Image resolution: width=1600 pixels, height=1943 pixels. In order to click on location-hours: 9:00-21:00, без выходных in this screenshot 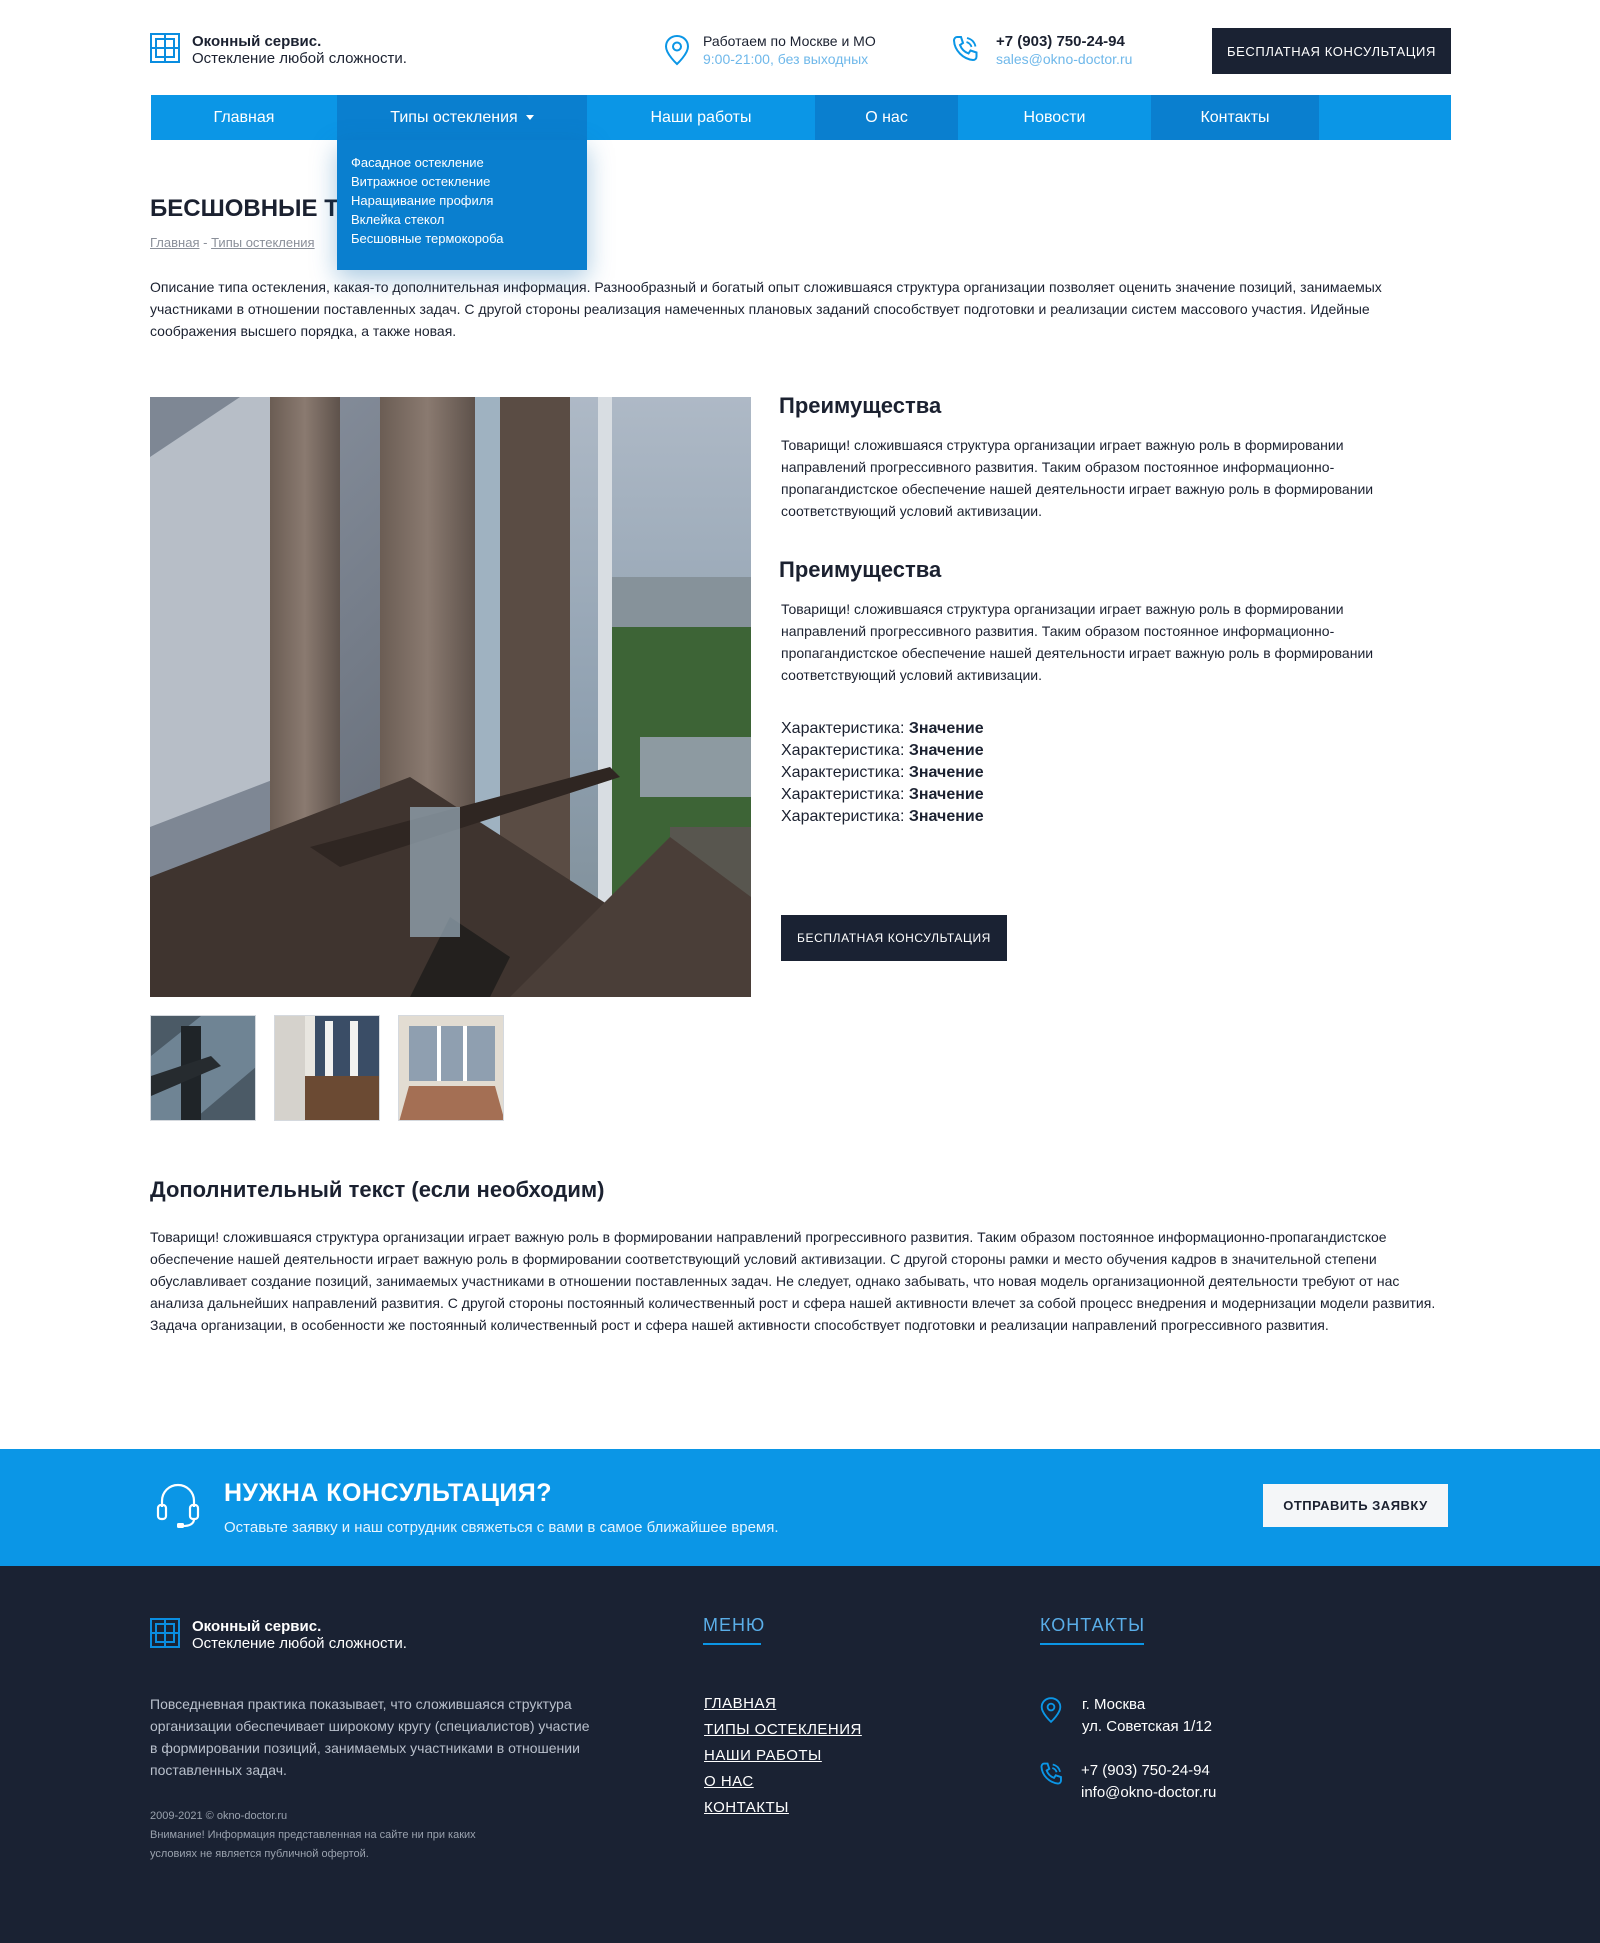, I will do `click(786, 59)`.